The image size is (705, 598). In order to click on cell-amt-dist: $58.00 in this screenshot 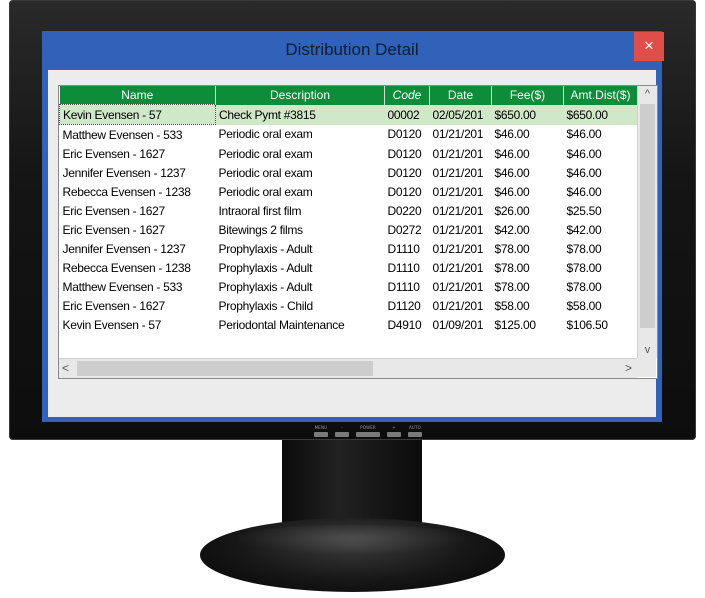, I will do `click(584, 305)`.